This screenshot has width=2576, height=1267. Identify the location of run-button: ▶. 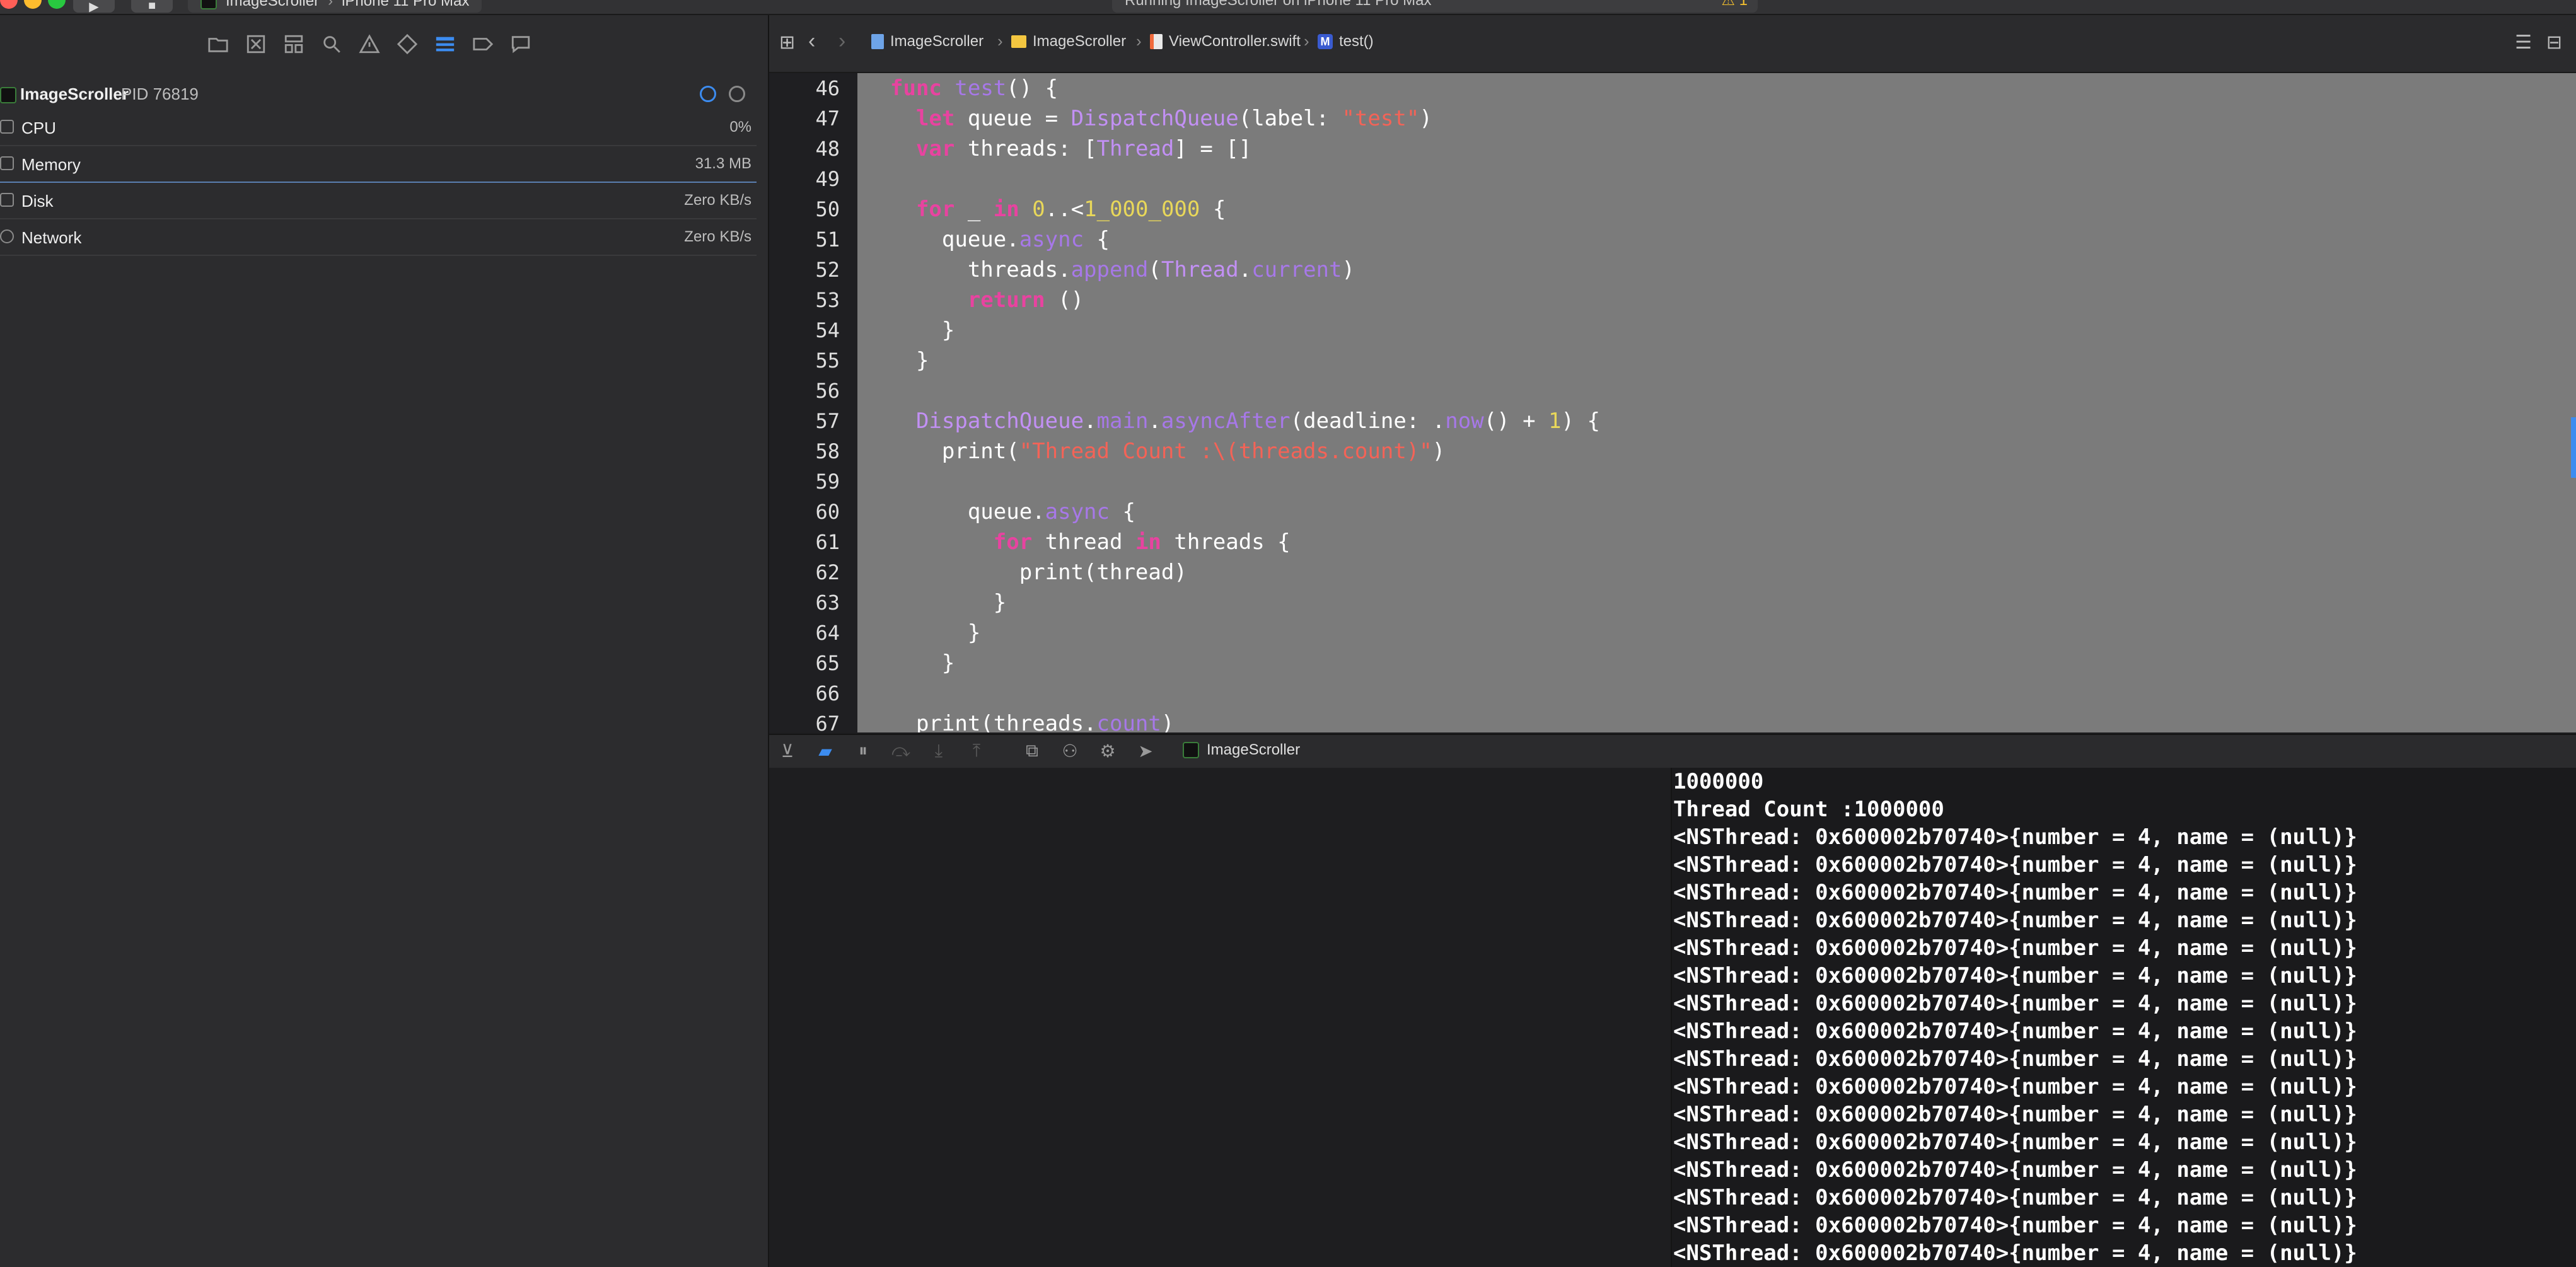
(94, 7).